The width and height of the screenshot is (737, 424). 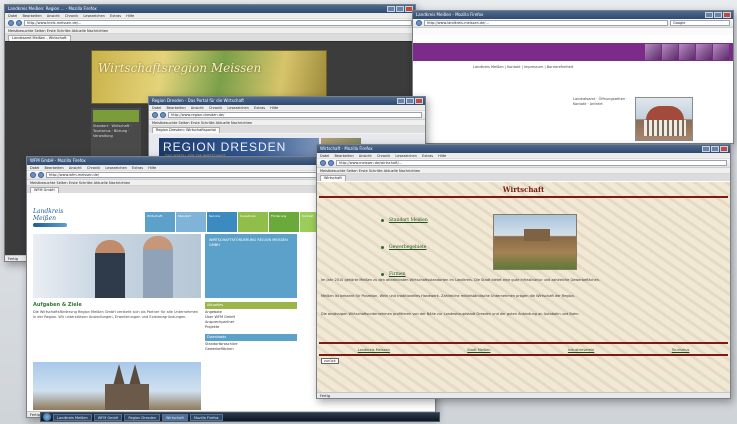 I want to click on nav-tile: Investoren, so click(x=253, y=222).